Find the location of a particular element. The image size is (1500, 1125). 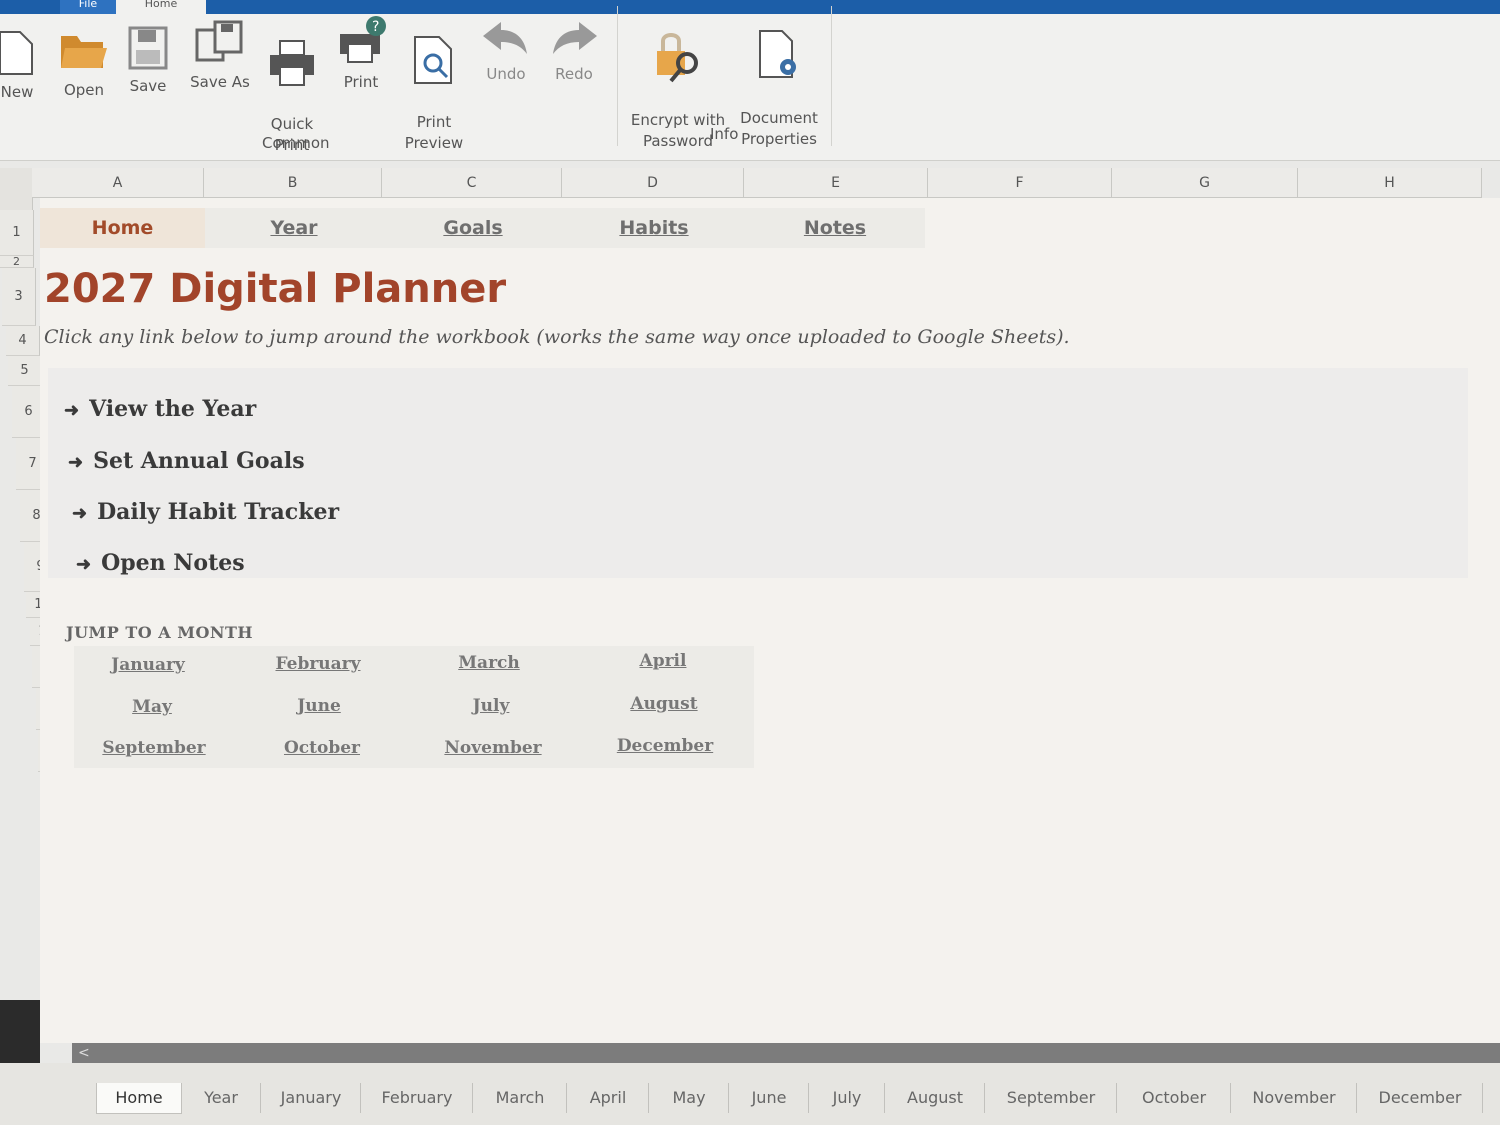

scroll-left-icon: < is located at coordinates (84, 1053).